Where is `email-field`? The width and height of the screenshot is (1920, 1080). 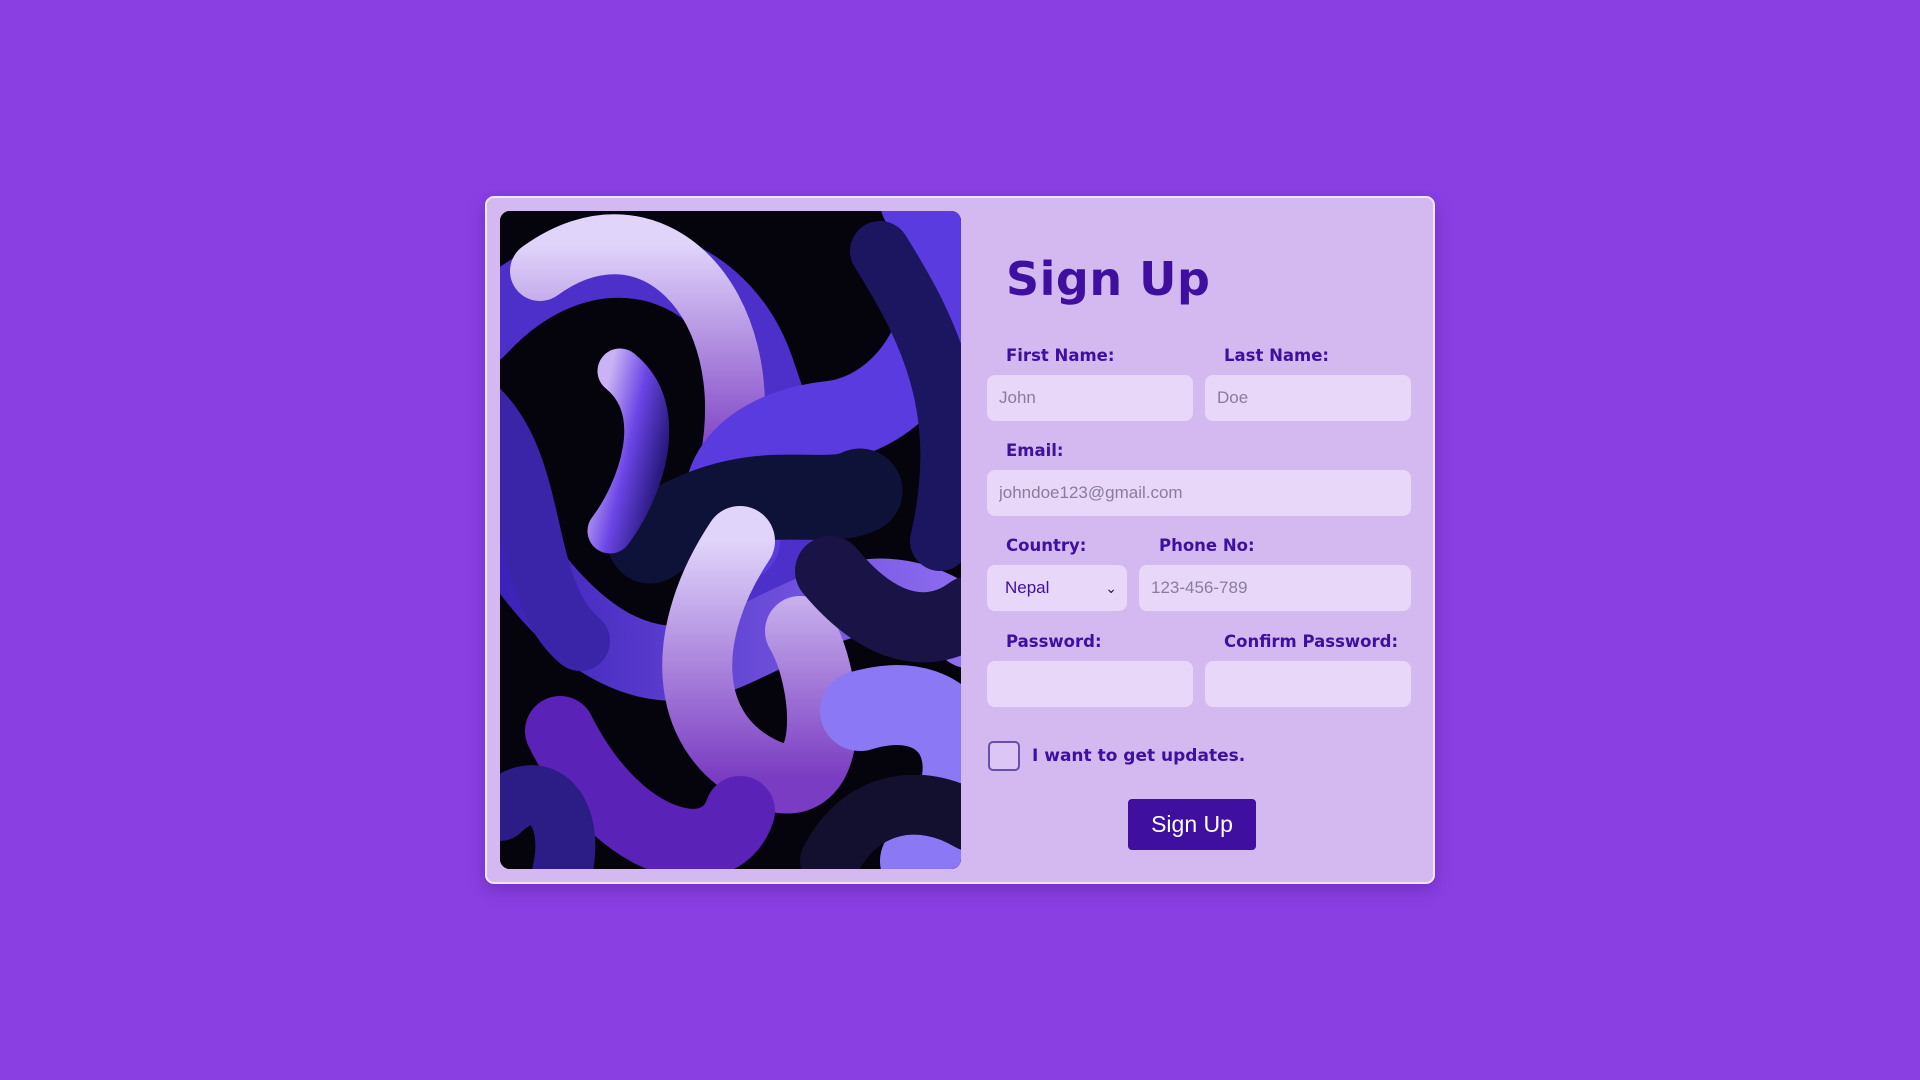 email-field is located at coordinates (1199, 493).